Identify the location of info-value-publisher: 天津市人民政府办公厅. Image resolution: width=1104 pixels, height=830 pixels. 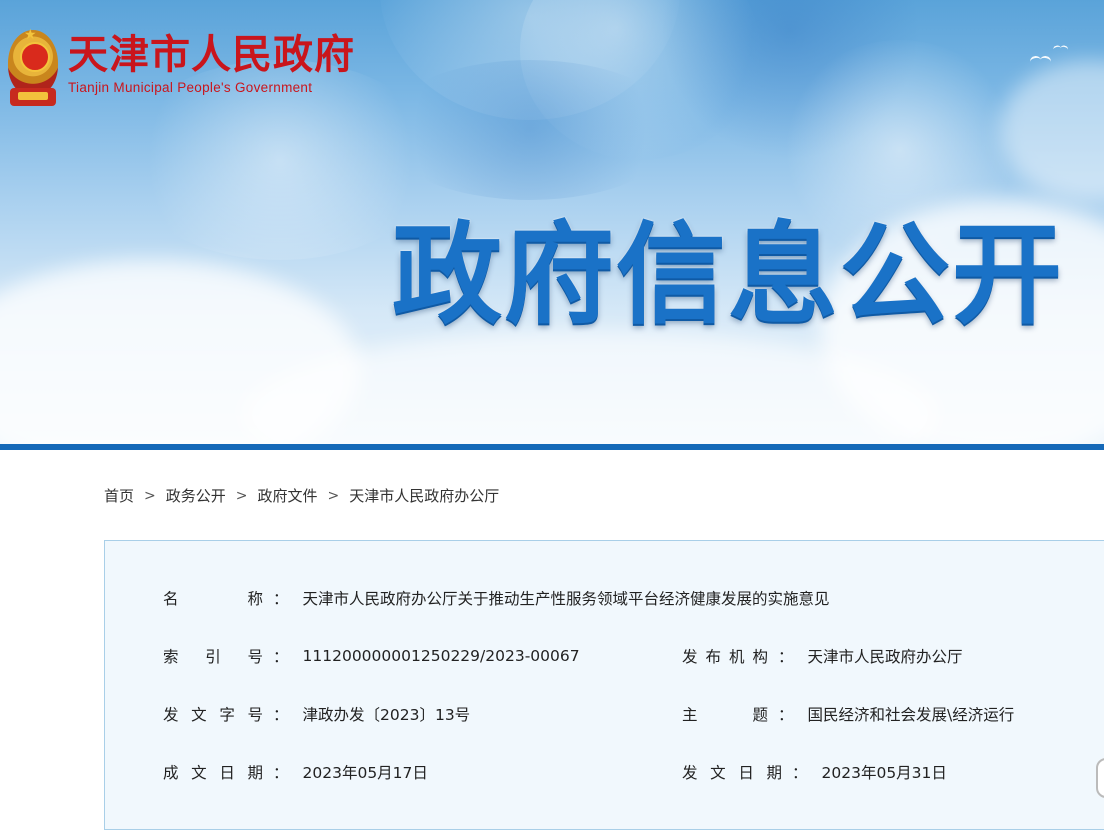
(885, 657).